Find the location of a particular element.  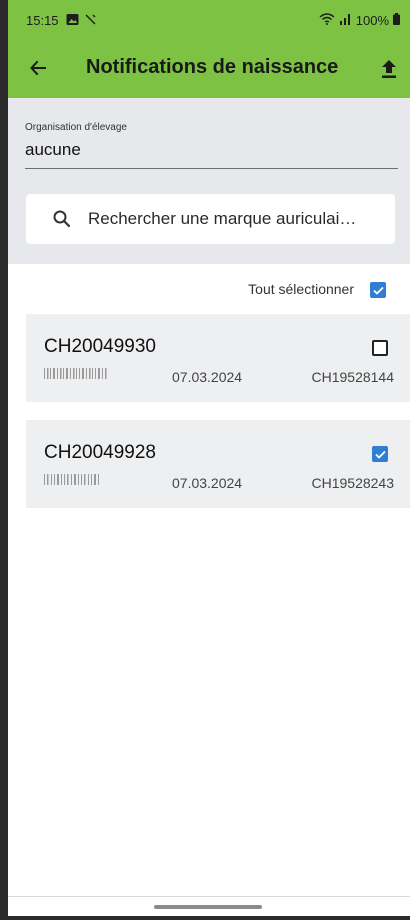

arrow-left-icon is located at coordinates (38, 68).